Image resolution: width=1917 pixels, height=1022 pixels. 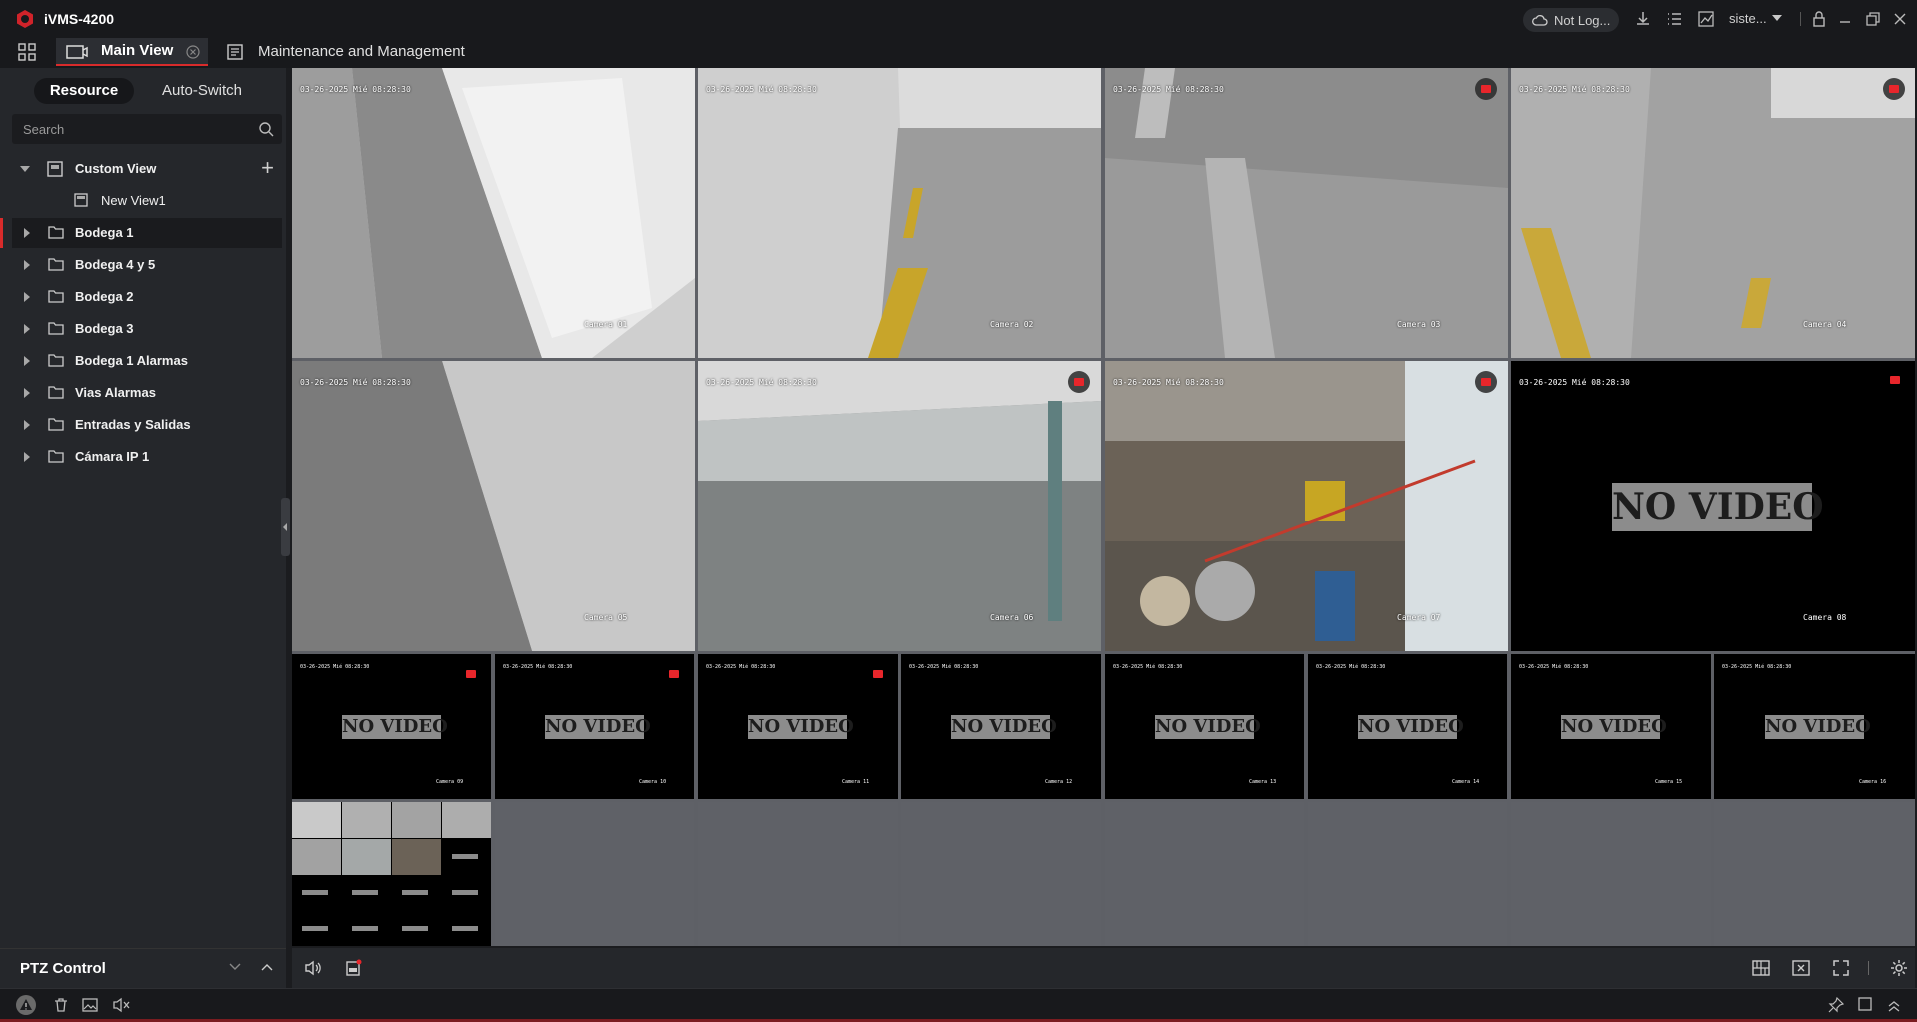 I want to click on osd-camera-name: Camera 01, so click(x=606, y=324).